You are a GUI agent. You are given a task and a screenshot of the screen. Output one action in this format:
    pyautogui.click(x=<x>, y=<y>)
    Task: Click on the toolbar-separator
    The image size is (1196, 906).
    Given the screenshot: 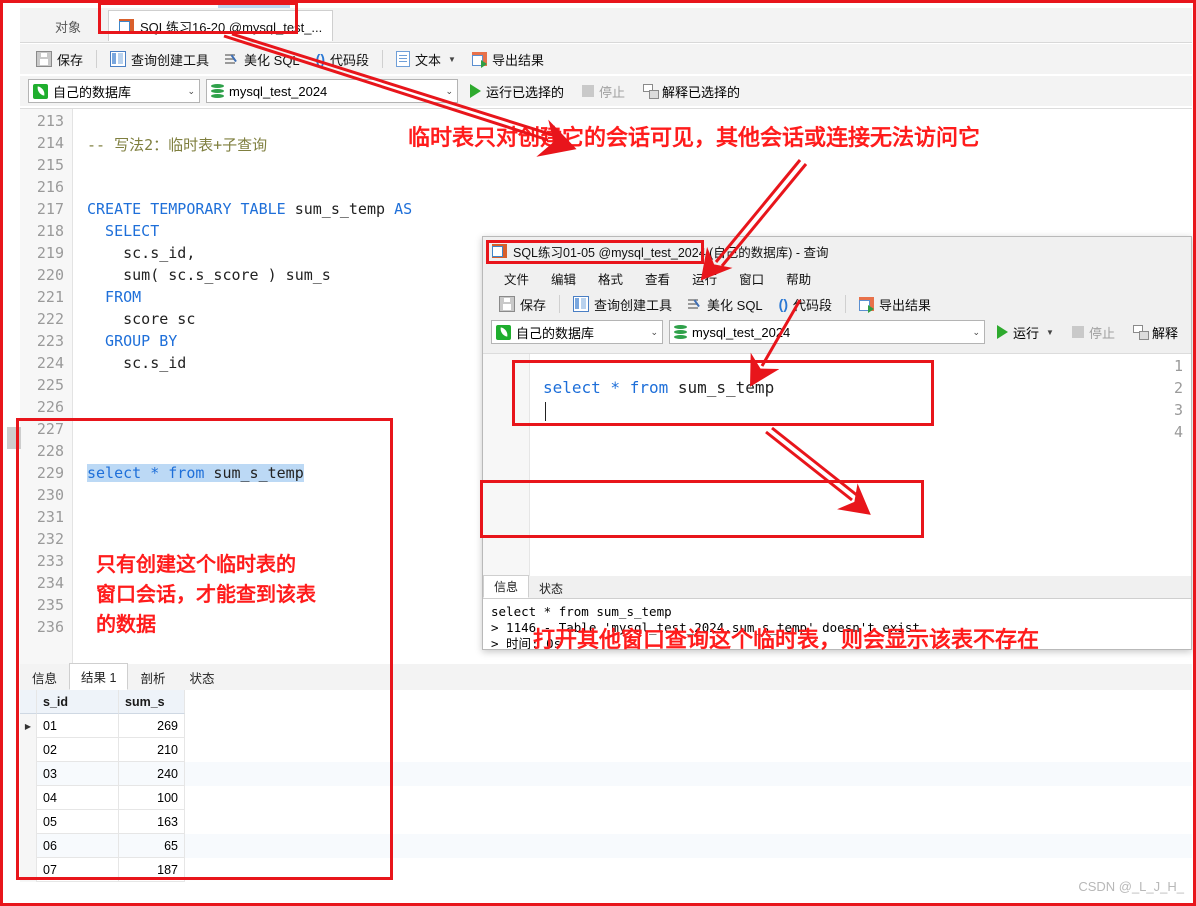 What is the action you would take?
    pyautogui.click(x=382, y=59)
    